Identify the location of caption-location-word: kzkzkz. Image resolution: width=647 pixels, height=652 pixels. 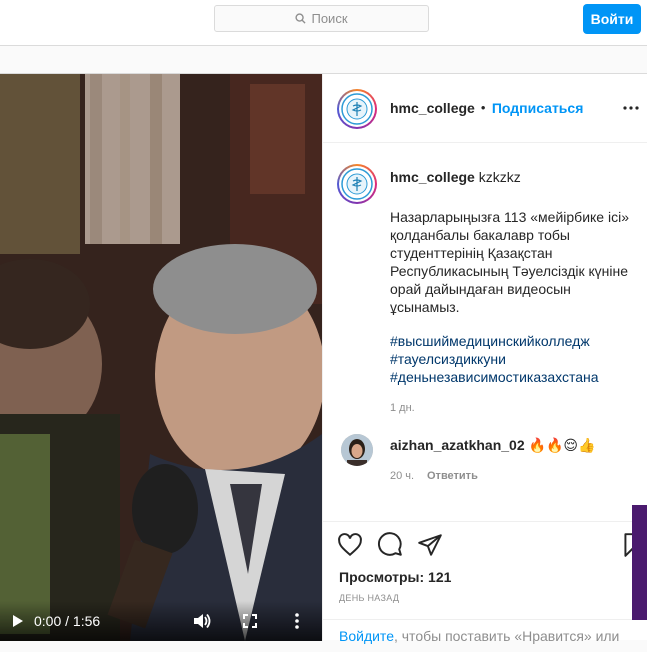
(499, 177).